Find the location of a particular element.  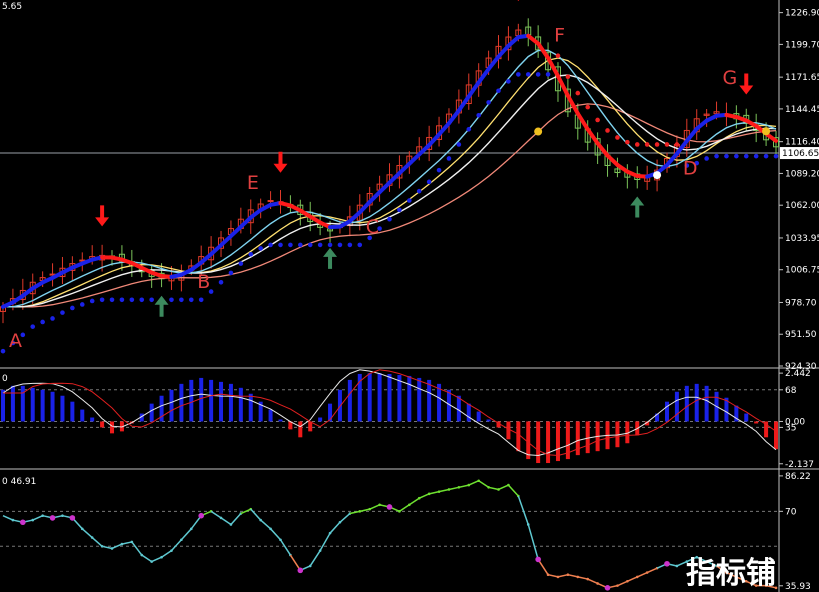

cross-marker is located at coordinates (538, 131).